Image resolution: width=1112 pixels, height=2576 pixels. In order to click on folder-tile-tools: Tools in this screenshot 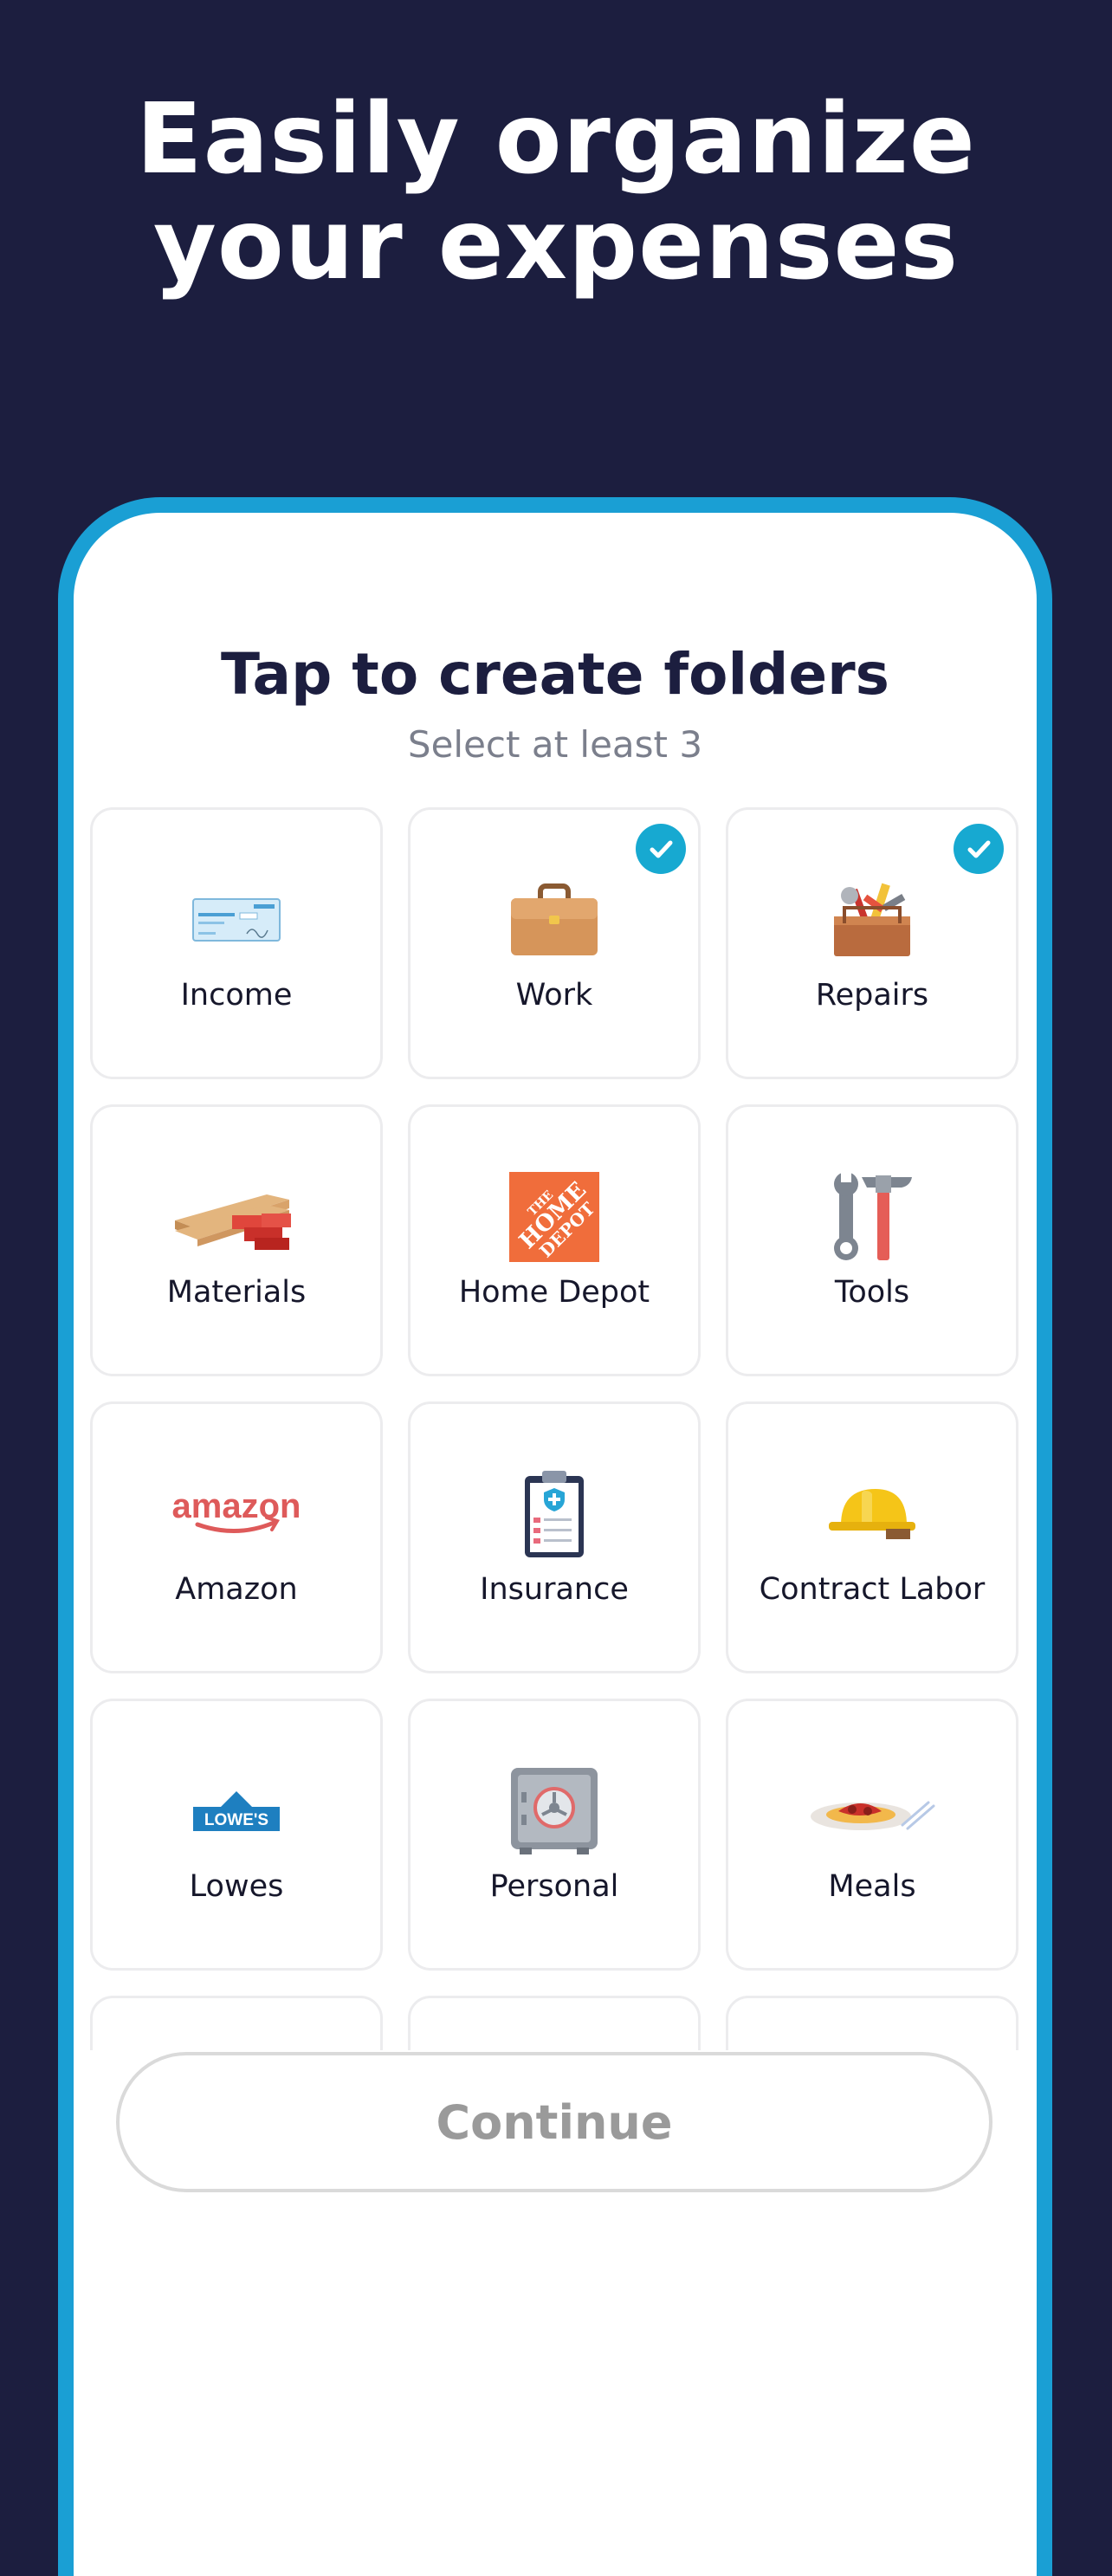, I will do `click(872, 1240)`.